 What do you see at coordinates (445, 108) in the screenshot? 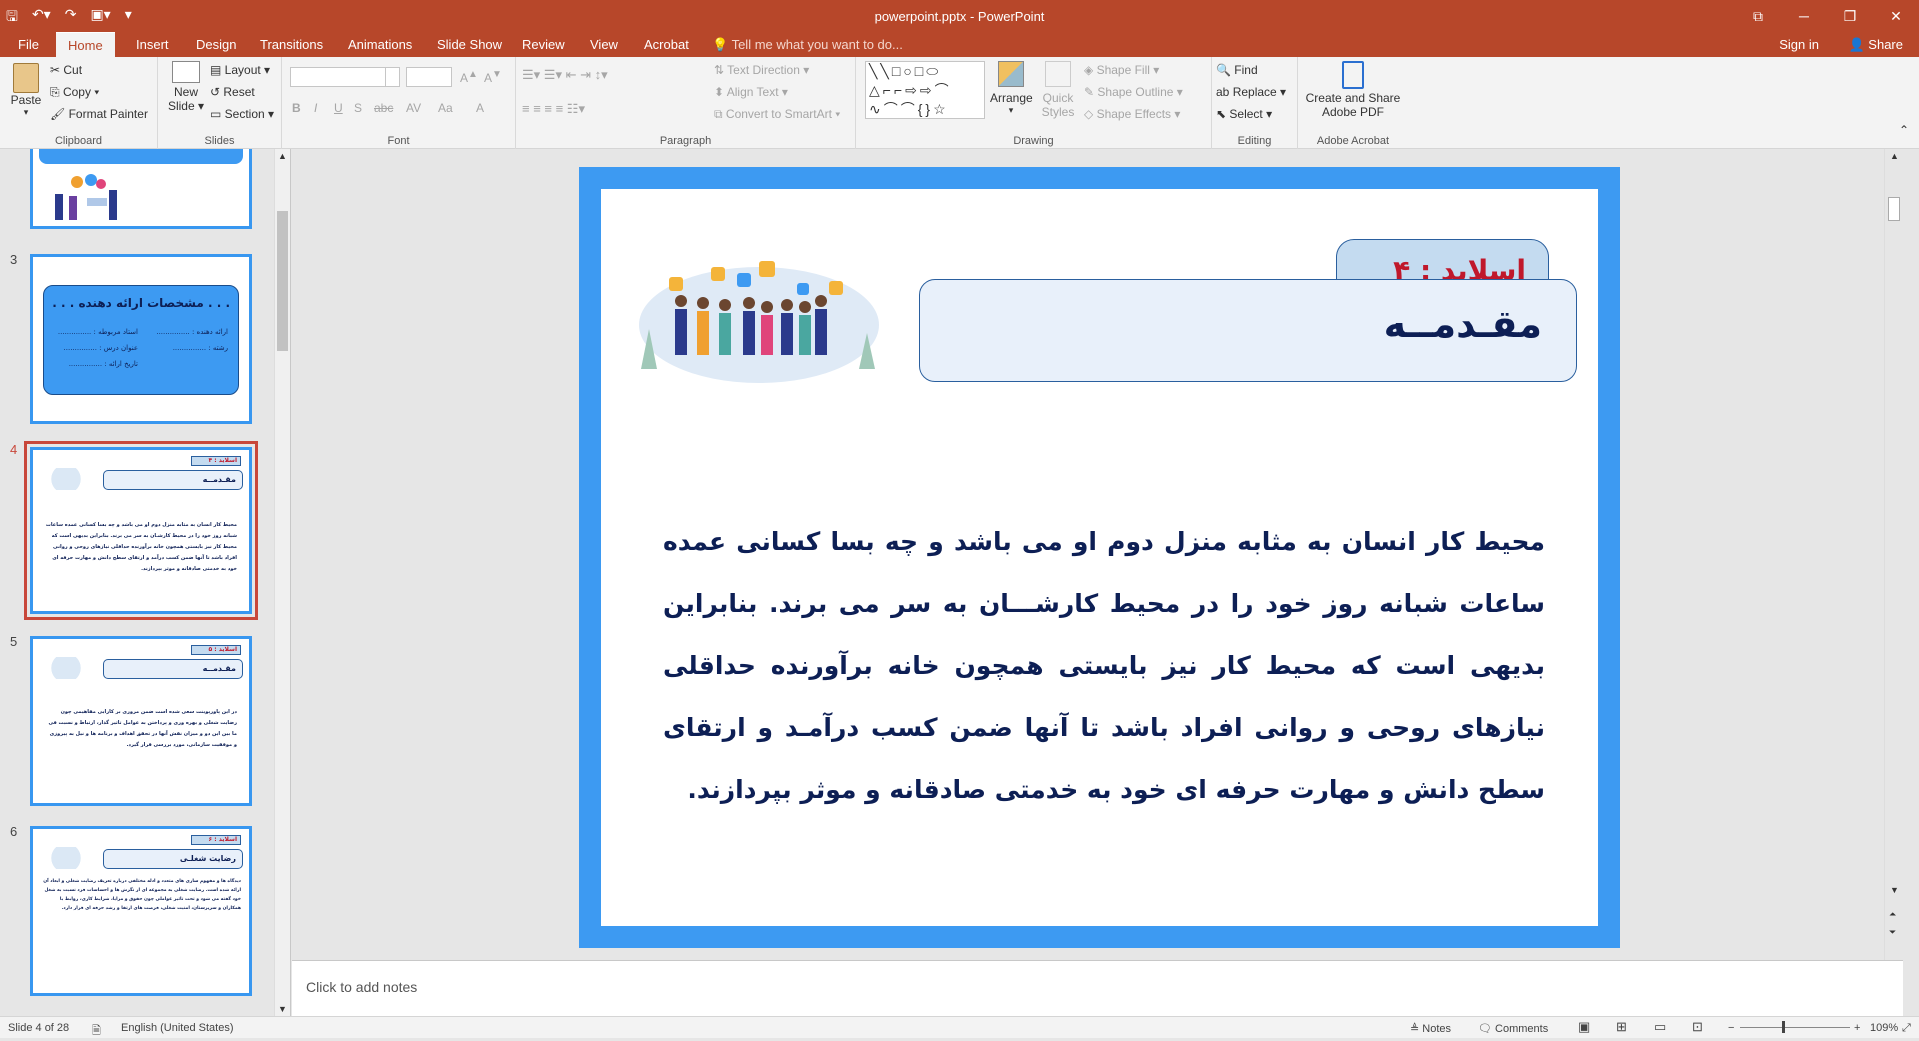
I see `change-case-button: Aa` at bounding box center [445, 108].